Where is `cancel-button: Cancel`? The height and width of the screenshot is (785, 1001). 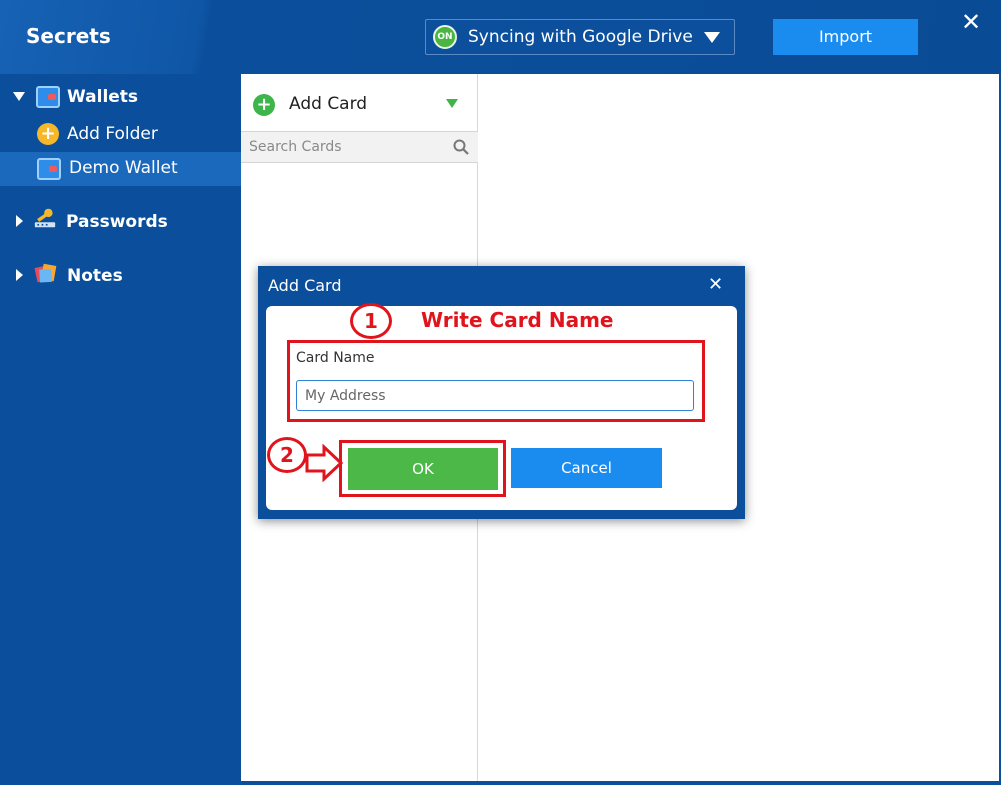
cancel-button: Cancel is located at coordinates (586, 468).